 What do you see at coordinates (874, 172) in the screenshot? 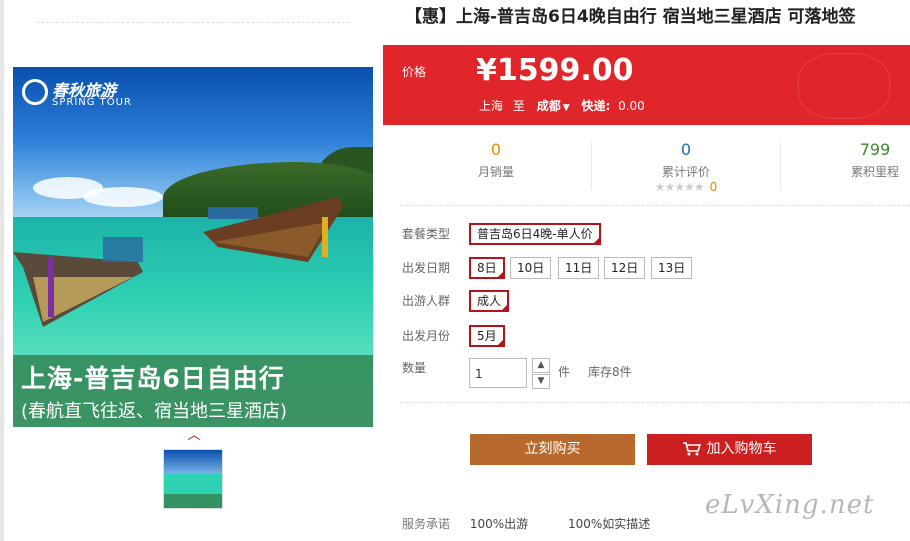
I see `stat-label: 累积里程` at bounding box center [874, 172].